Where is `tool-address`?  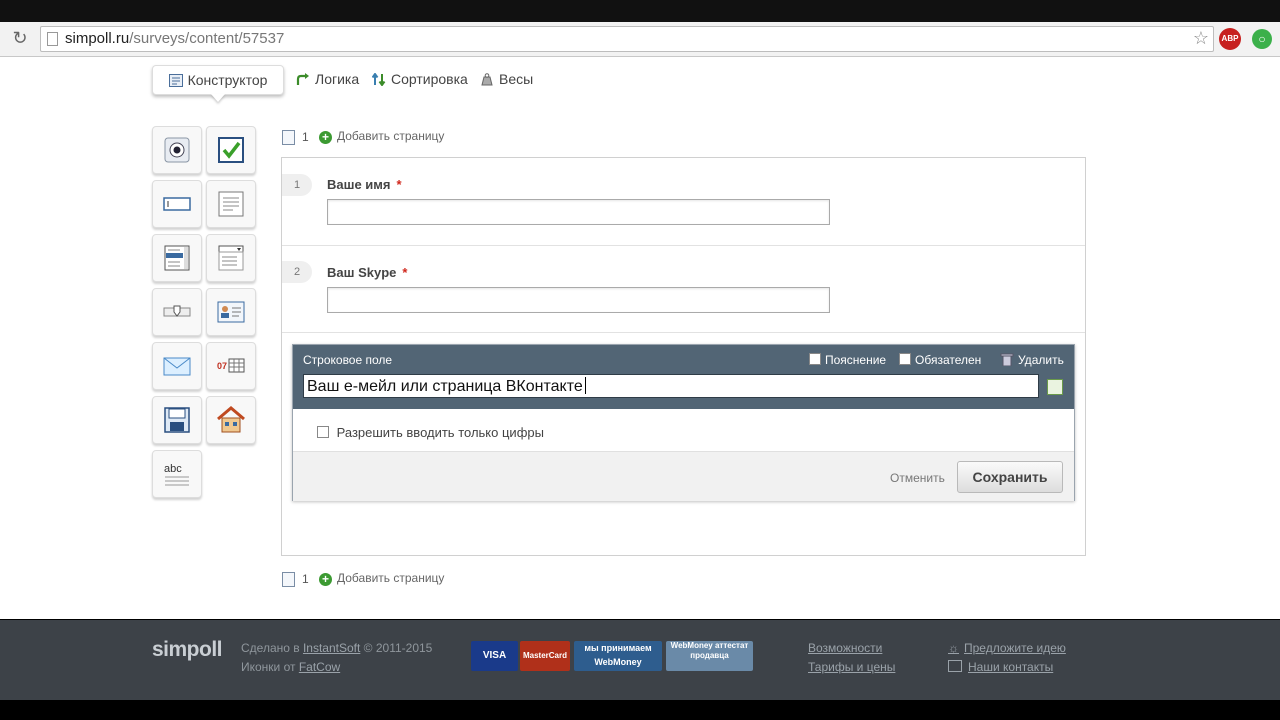 tool-address is located at coordinates (231, 420).